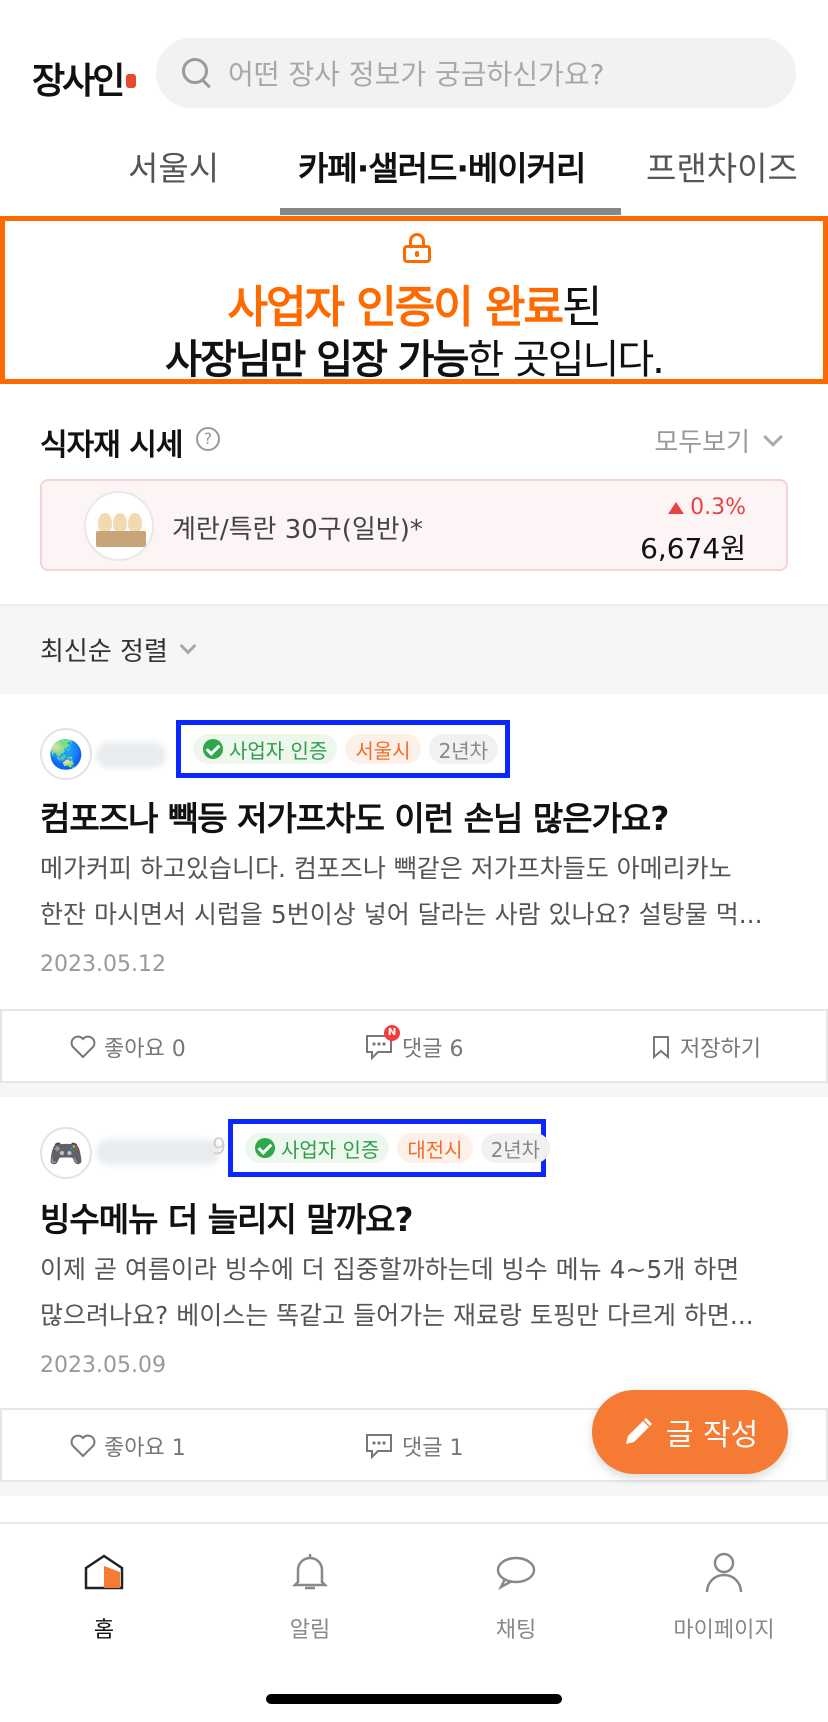 This screenshot has width=828, height=1722. I want to click on nav-chat: 채팅, so click(516, 1594).